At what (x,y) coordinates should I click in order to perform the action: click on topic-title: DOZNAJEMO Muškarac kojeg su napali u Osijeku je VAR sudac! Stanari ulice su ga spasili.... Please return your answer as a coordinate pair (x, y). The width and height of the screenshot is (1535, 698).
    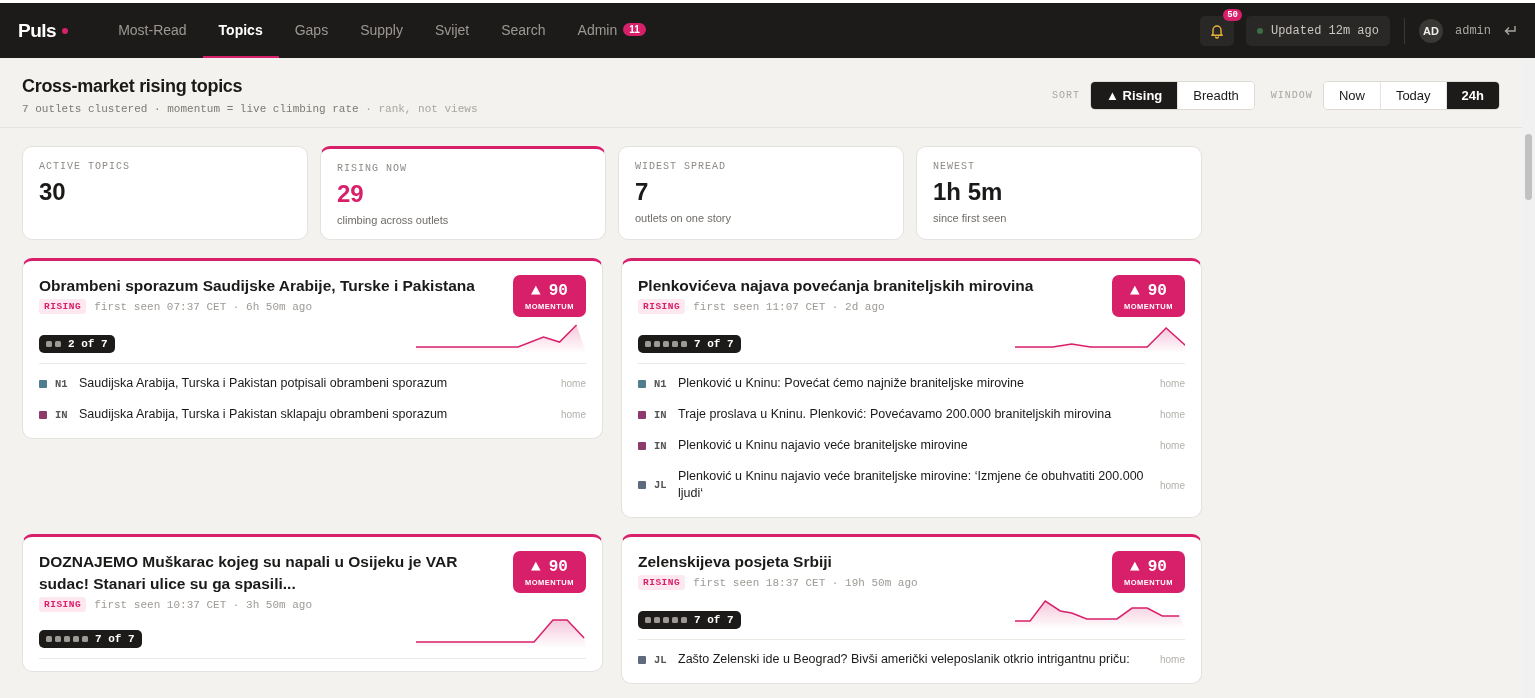
    Looking at the image, I should click on (268, 573).